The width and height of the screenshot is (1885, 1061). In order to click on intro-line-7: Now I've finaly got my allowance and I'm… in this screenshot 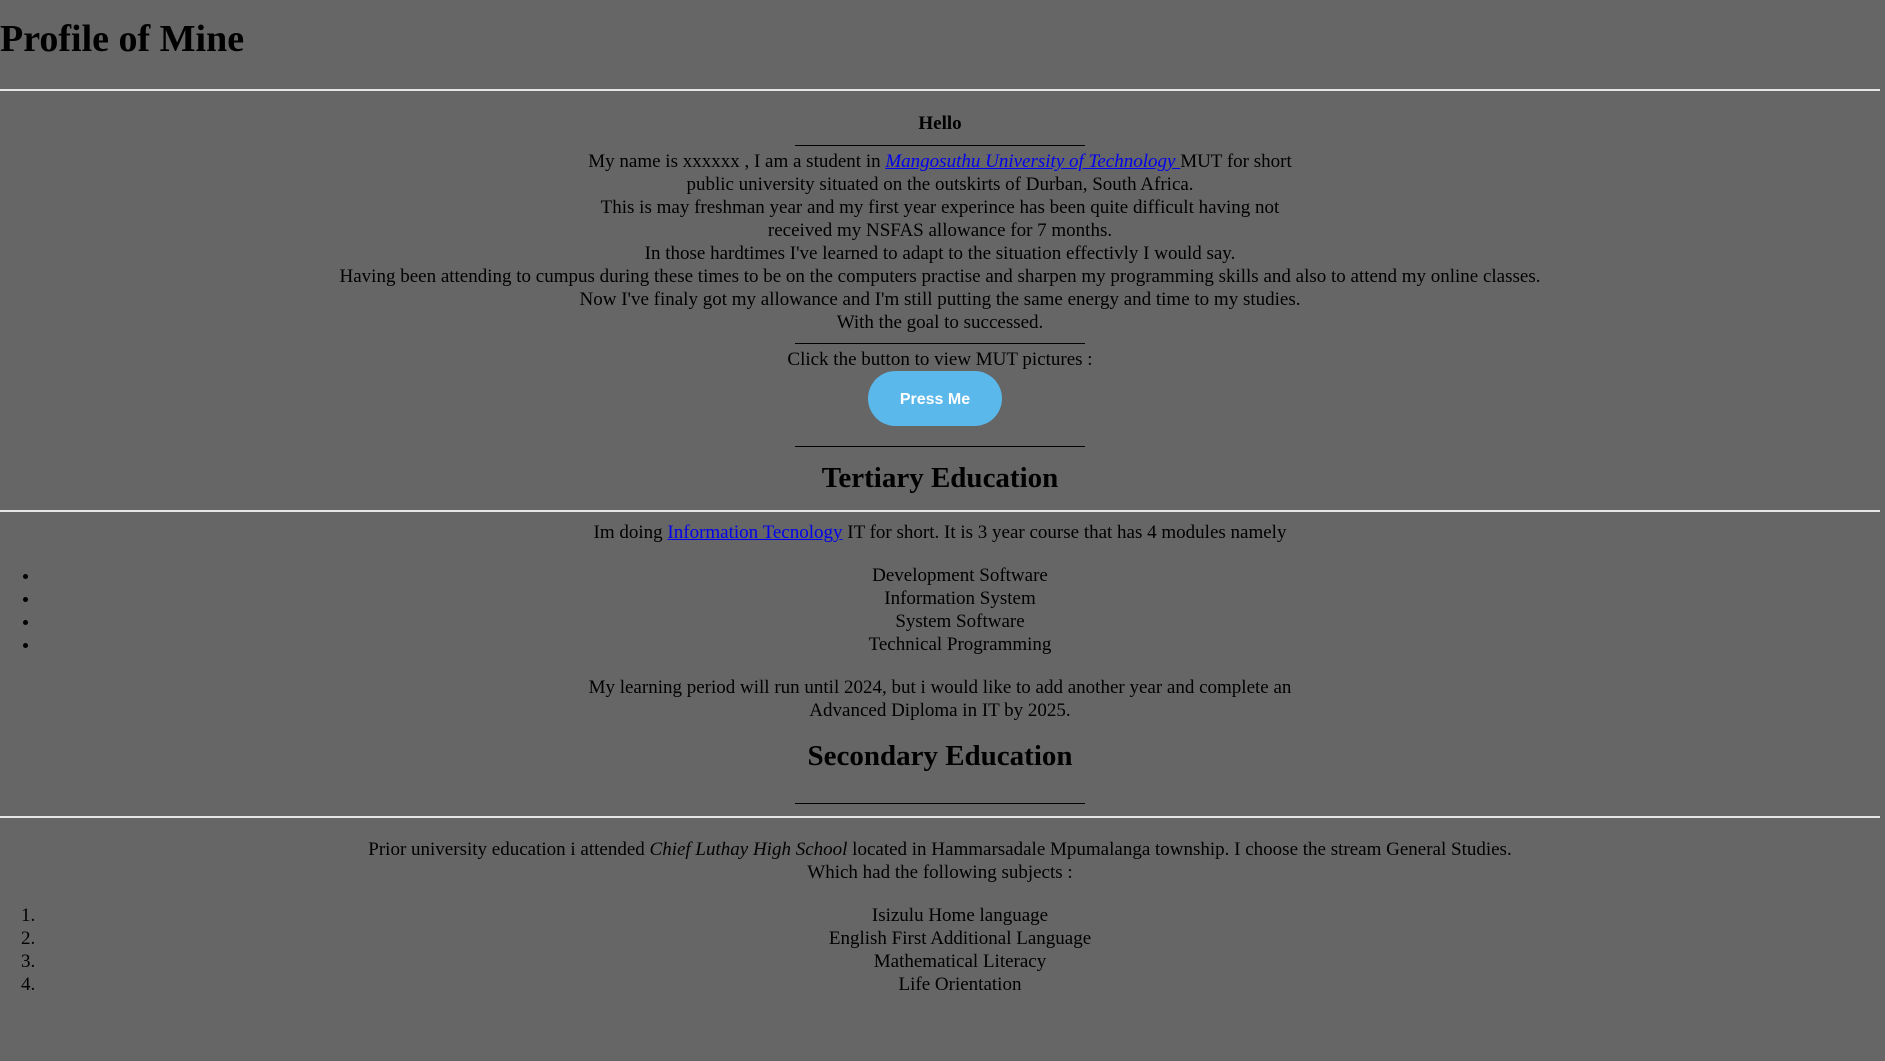, I will do `click(940, 299)`.